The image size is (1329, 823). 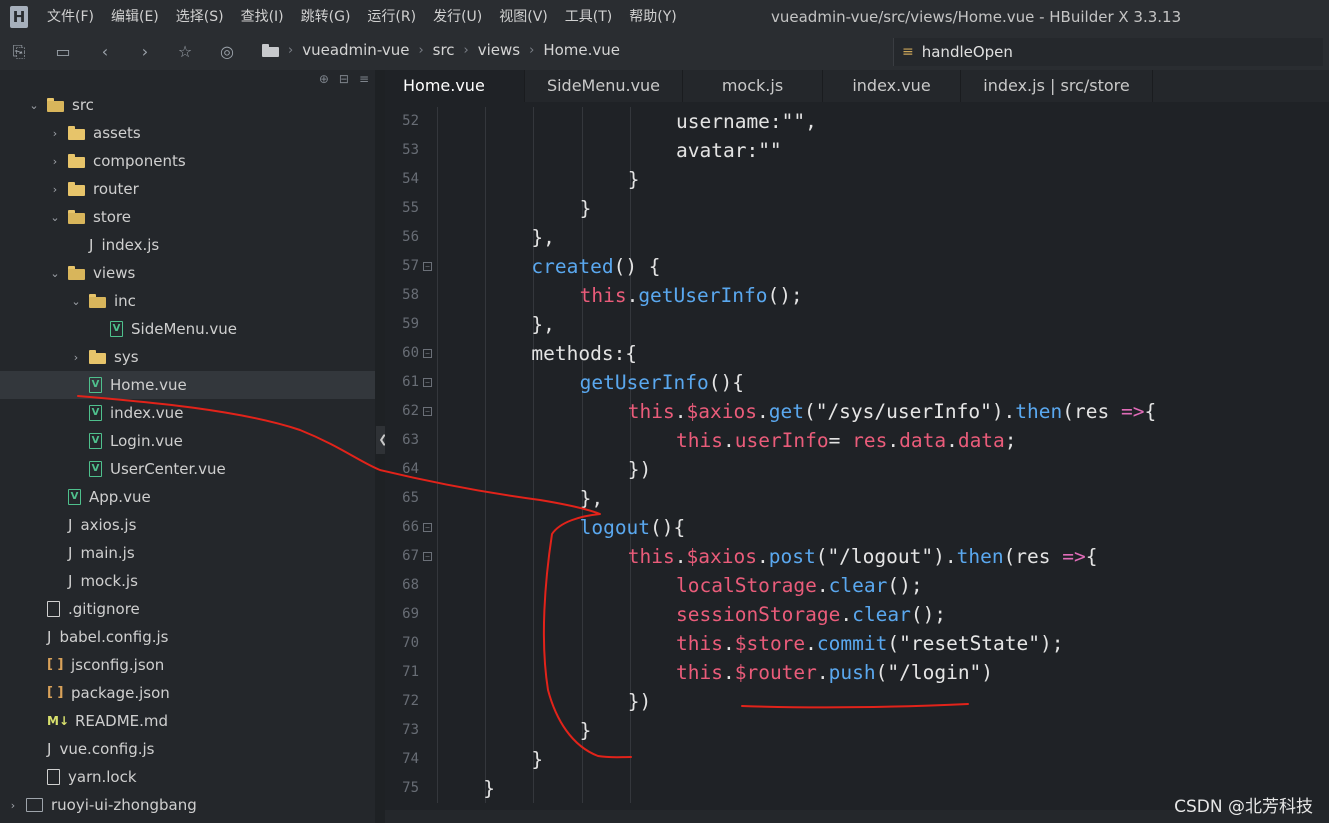 I want to click on tree-item: ⌄ src, so click(x=187, y=105).